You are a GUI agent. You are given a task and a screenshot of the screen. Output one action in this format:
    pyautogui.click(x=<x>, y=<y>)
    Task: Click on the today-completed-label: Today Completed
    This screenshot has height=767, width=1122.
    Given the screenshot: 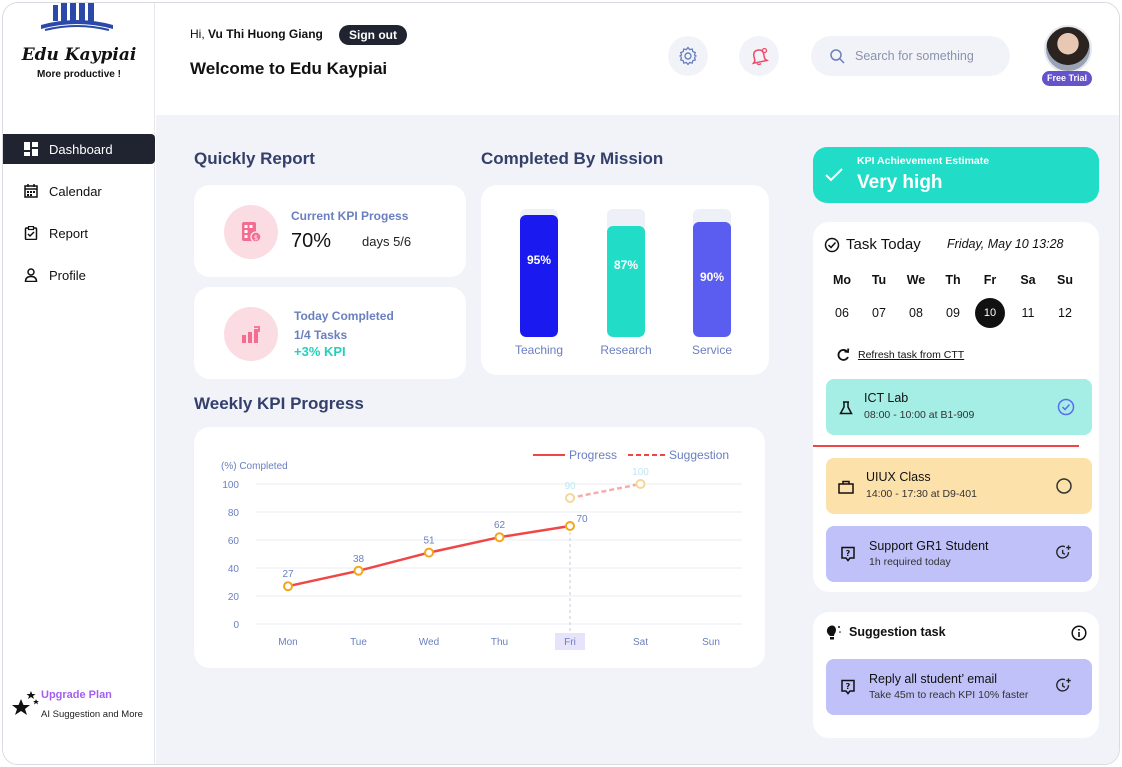 What is the action you would take?
    pyautogui.click(x=344, y=316)
    